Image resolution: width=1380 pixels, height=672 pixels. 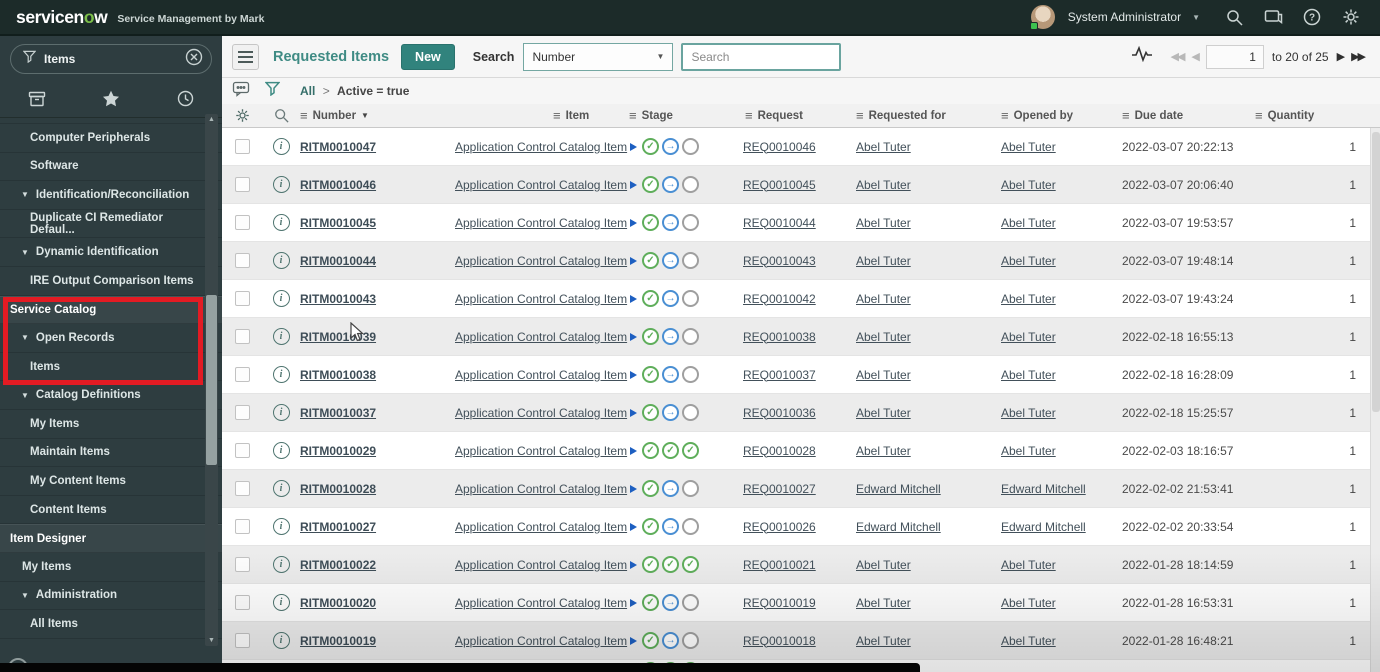 I want to click on request-link: REQ0010038, so click(x=797, y=337).